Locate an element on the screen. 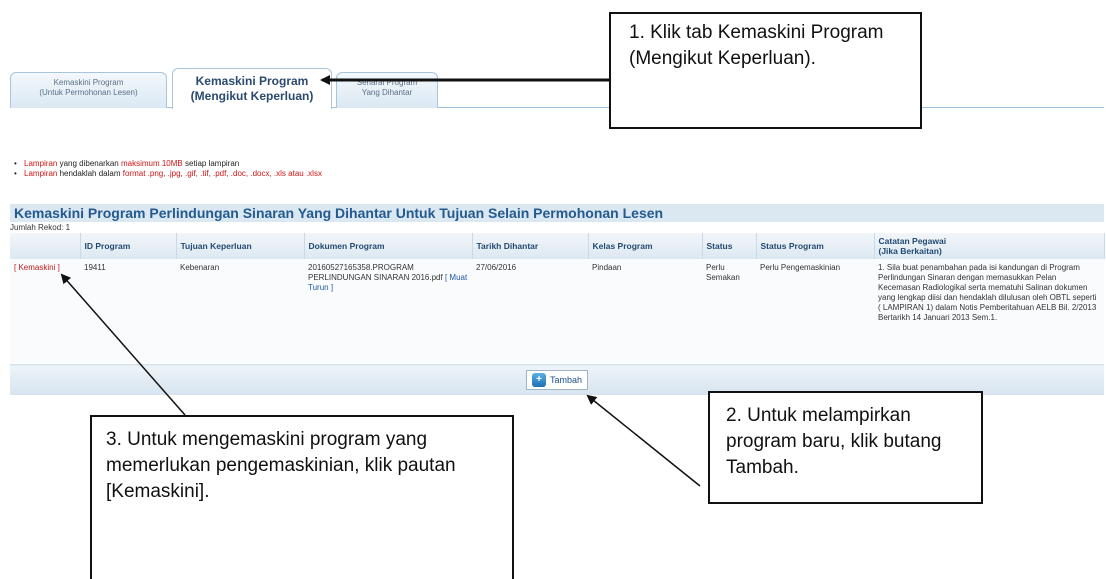 This screenshot has height=579, width=1106. column-header-class: Kelas Program is located at coordinates (645, 246).